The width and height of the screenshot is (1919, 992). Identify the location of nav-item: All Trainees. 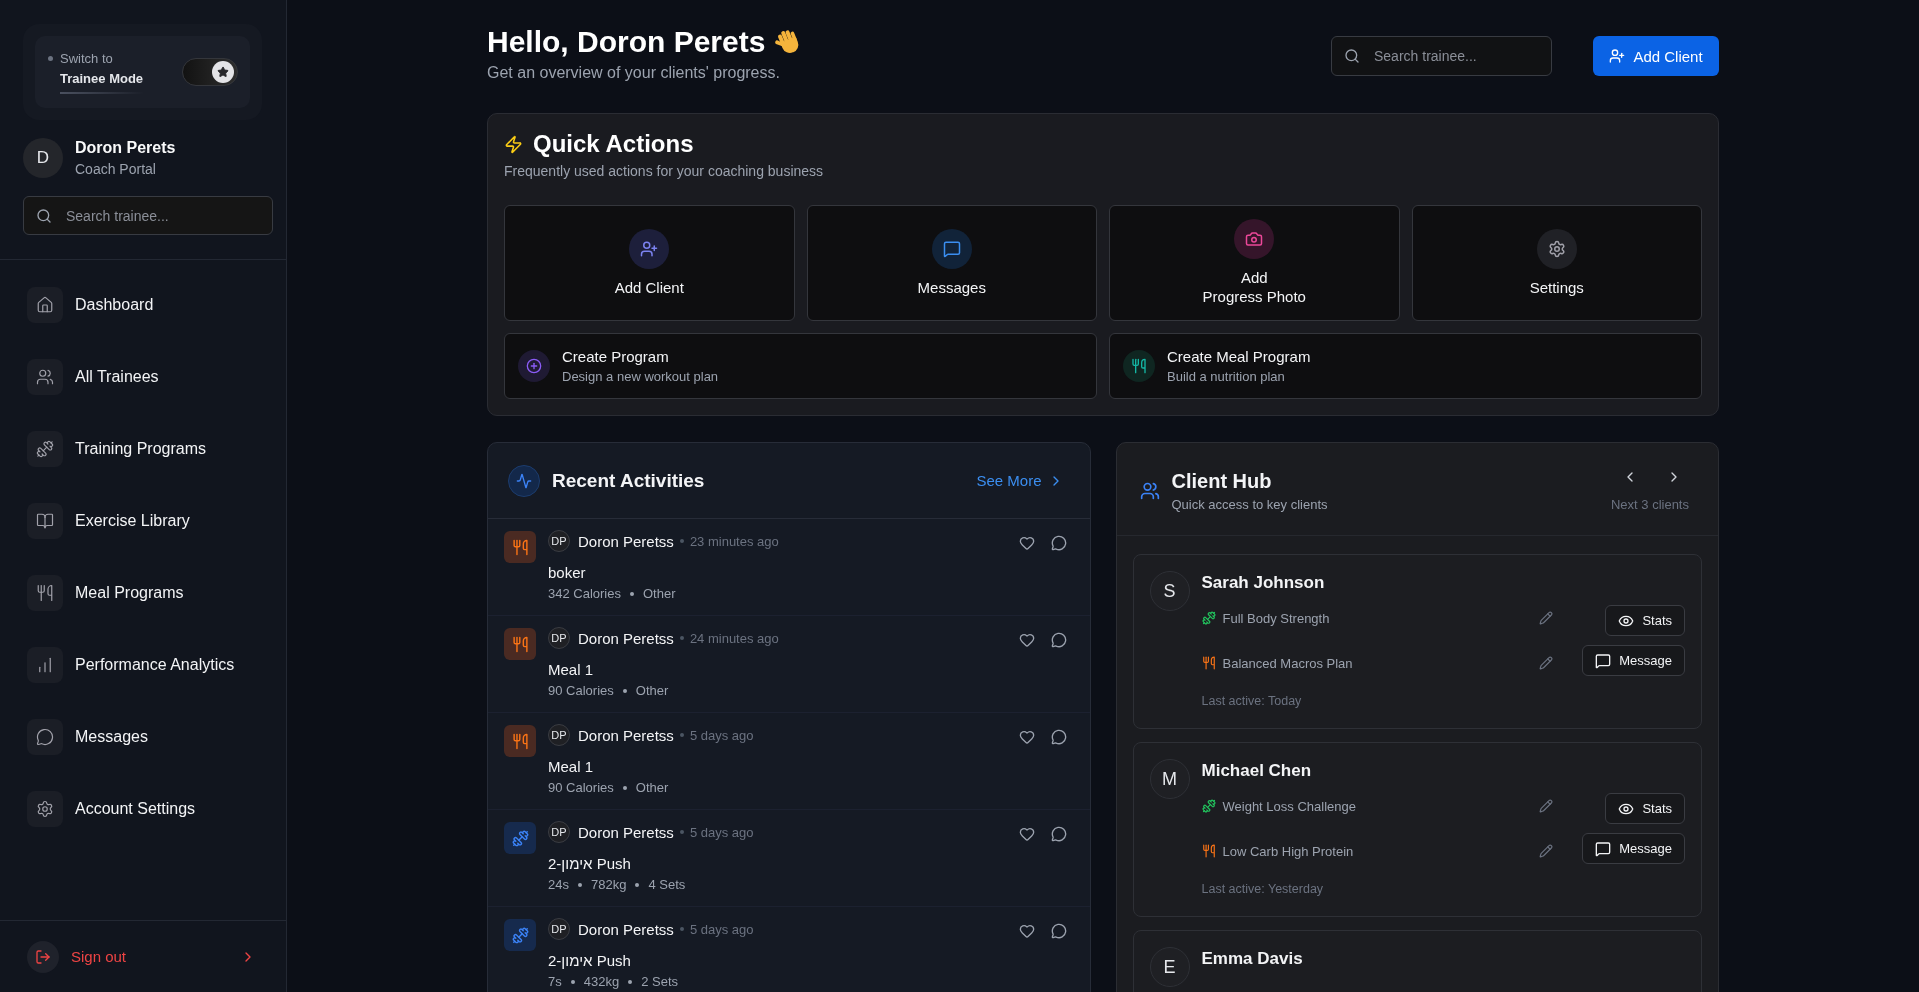
(147, 377).